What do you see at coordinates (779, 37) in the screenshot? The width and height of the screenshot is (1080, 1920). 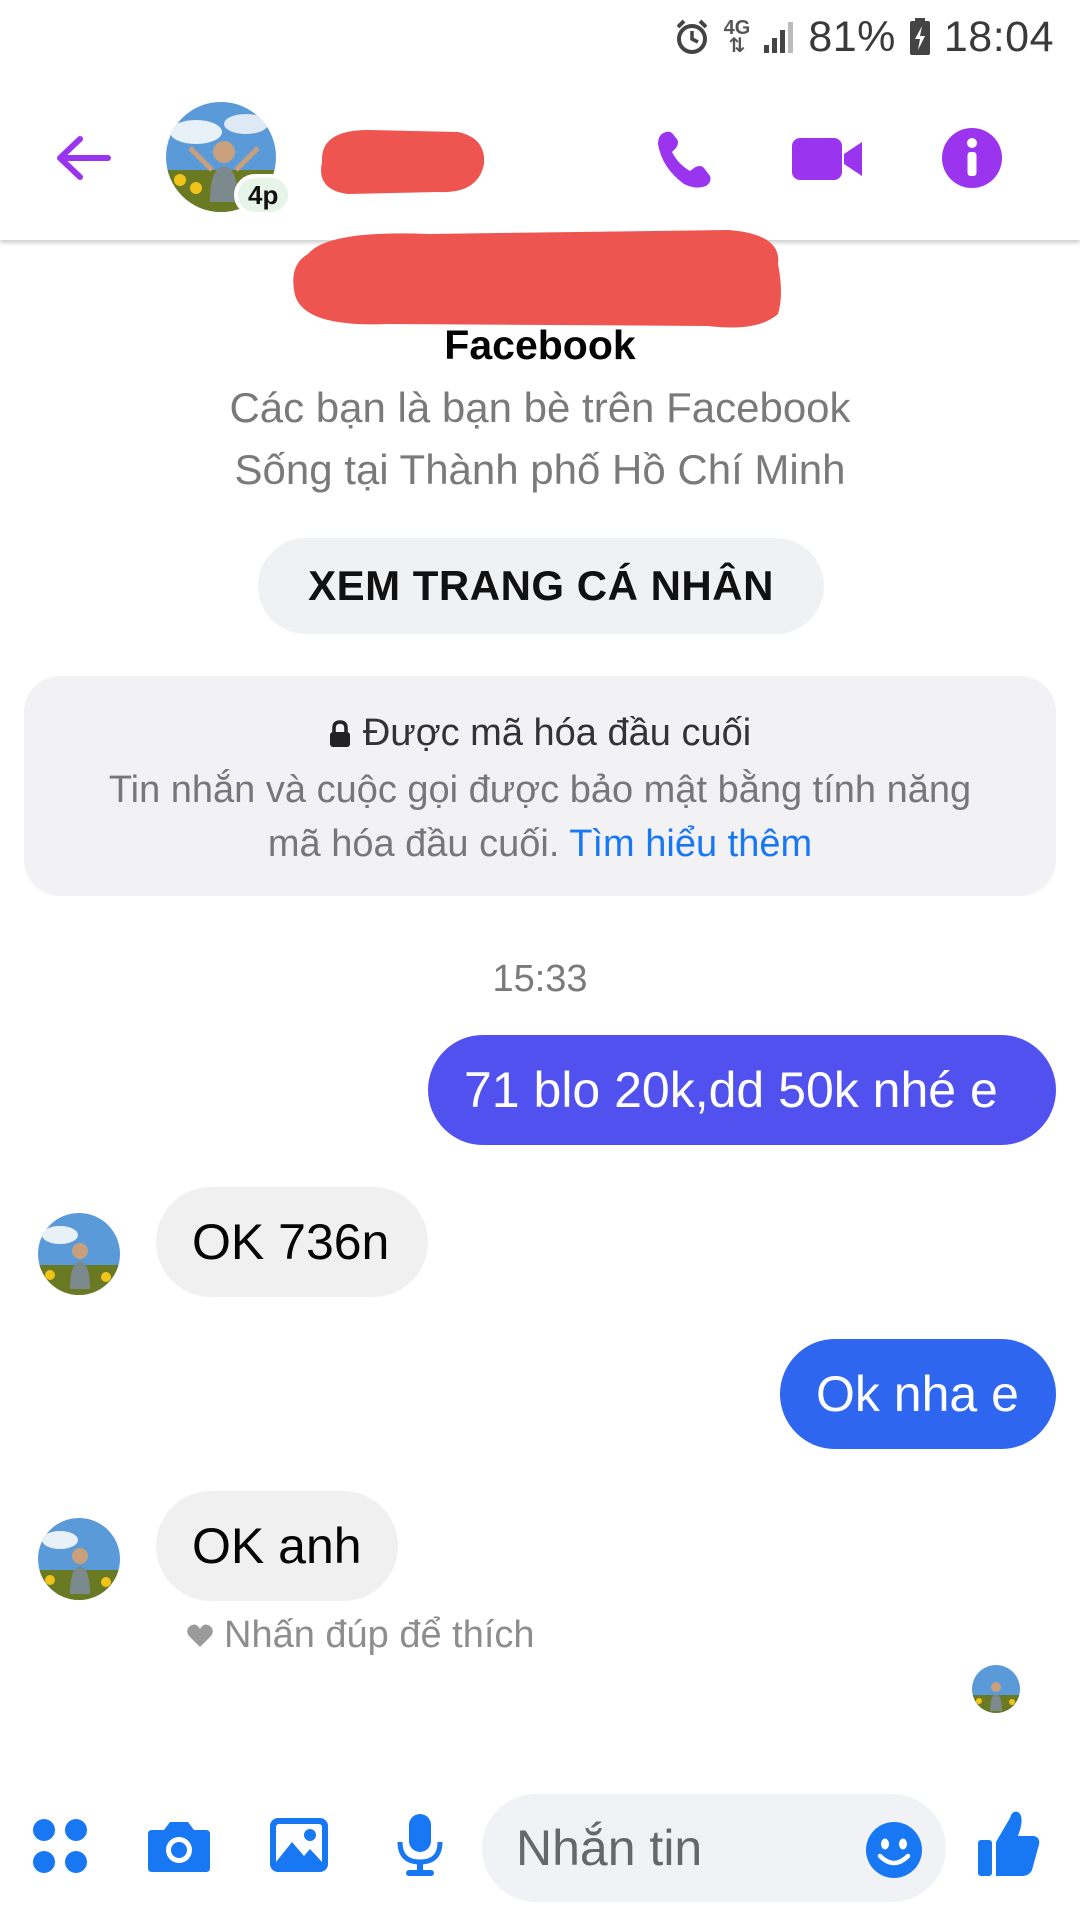 I see `signal-icon` at bounding box center [779, 37].